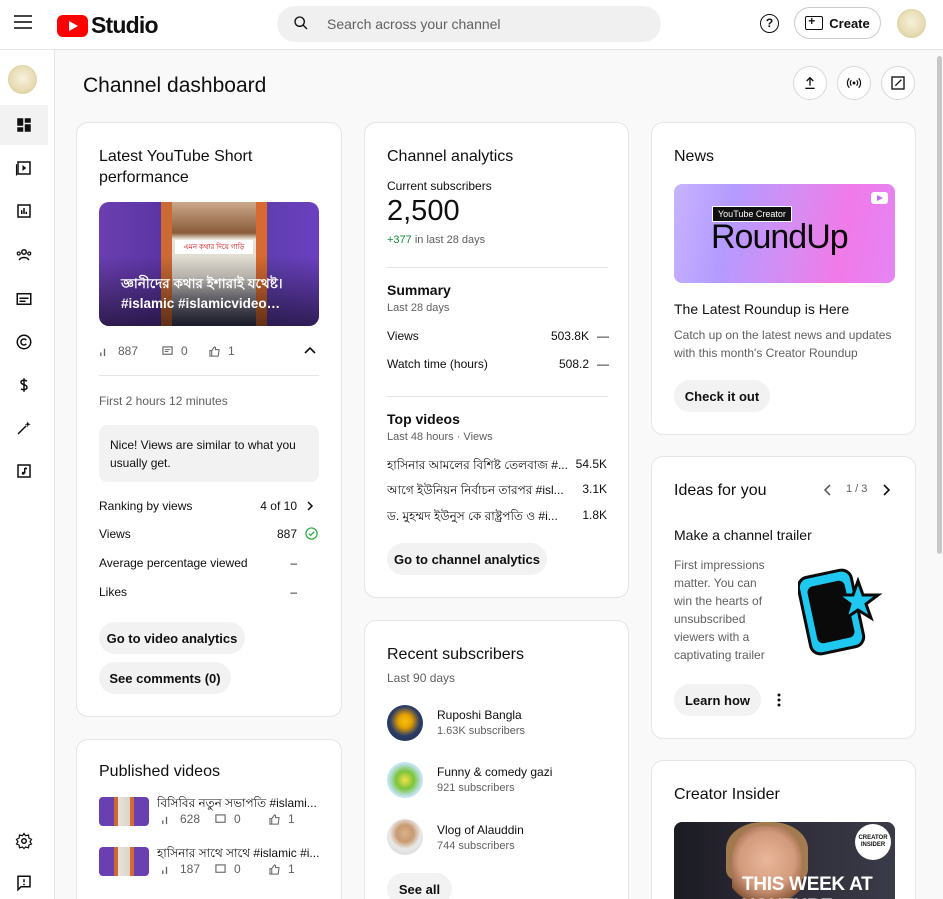  Describe the element at coordinates (113, 592) in the screenshot. I see `row-label: Likes` at that location.